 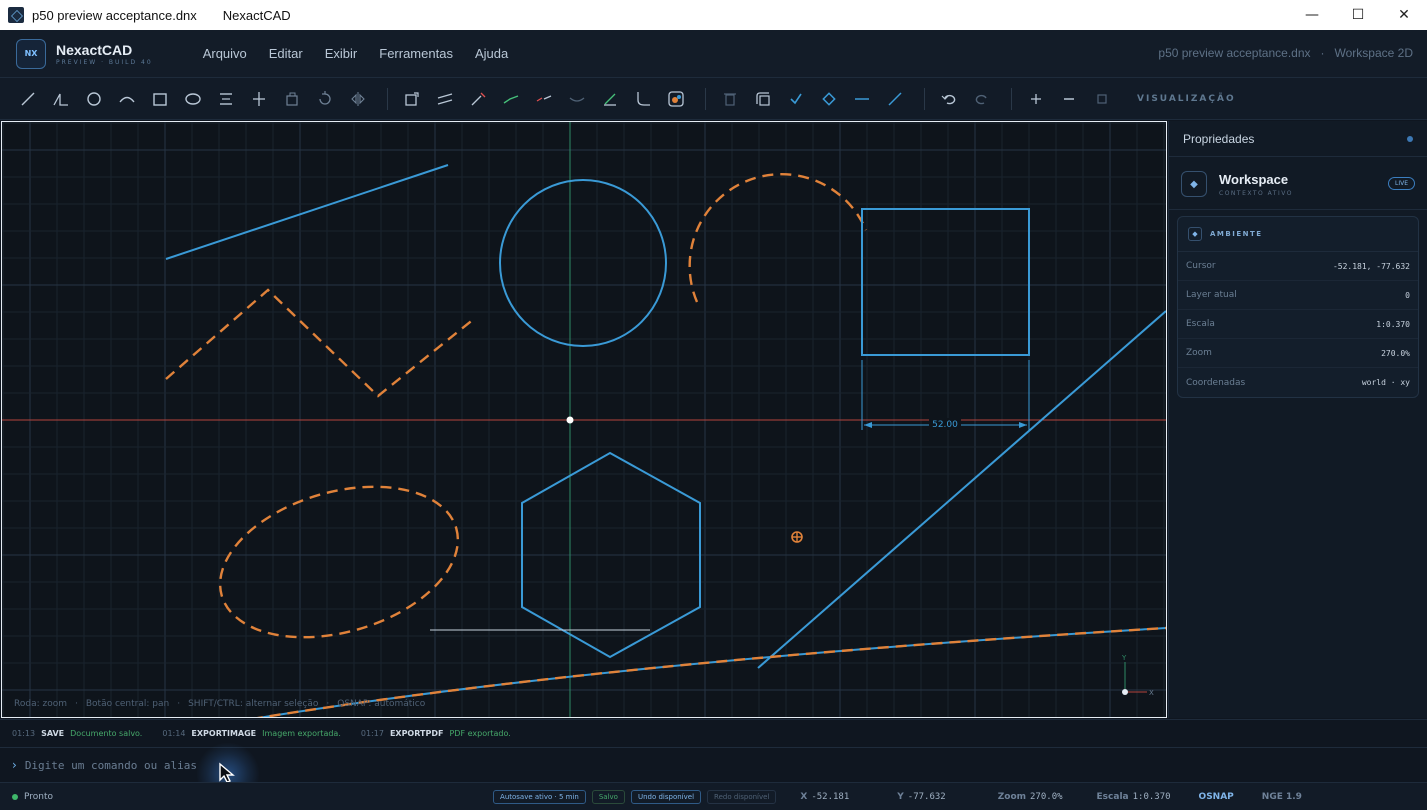 I want to click on command-input, so click(x=324, y=765).